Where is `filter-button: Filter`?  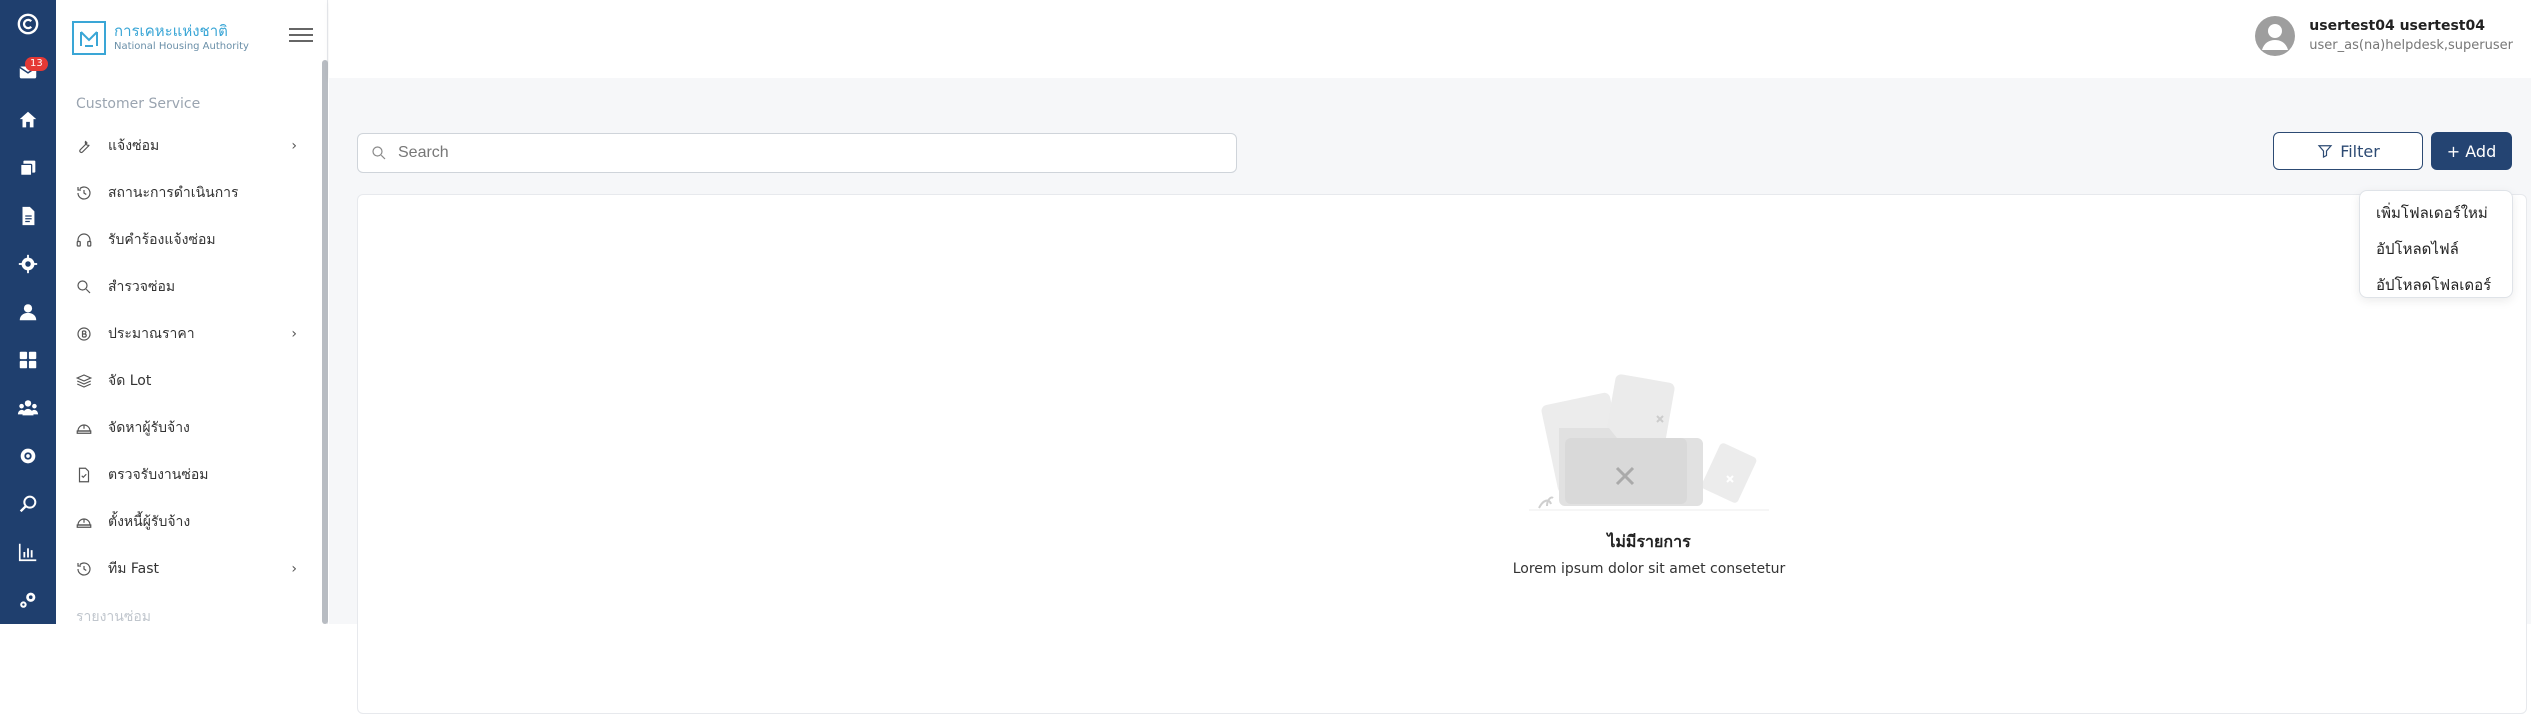
filter-button: Filter is located at coordinates (2348, 151).